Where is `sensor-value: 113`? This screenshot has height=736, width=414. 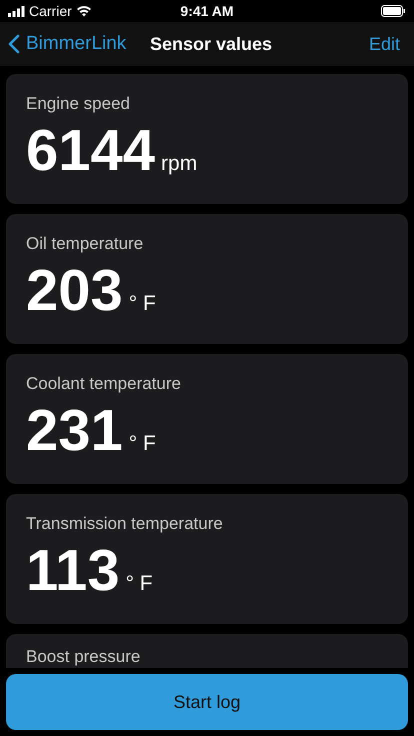 sensor-value: 113 is located at coordinates (73, 571).